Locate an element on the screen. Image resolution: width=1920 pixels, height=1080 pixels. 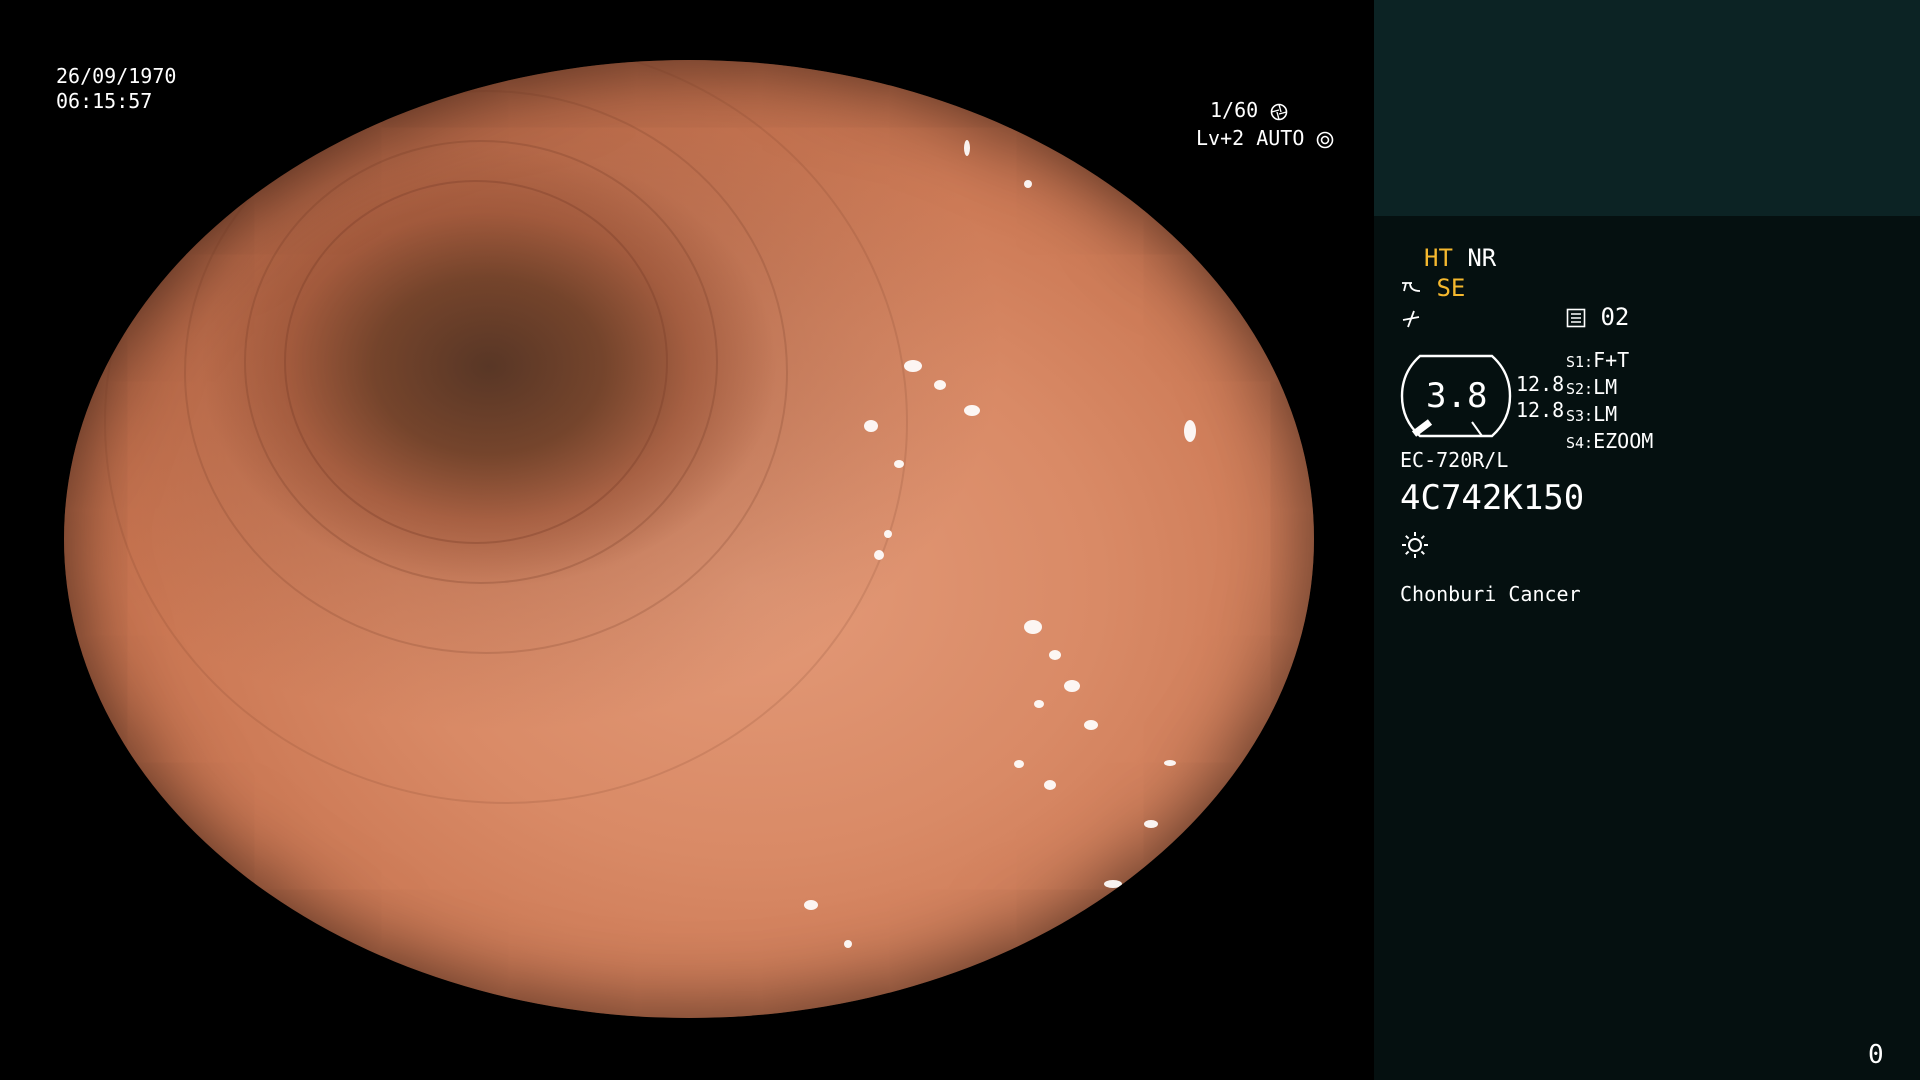
nr-indicator: NR is located at coordinates (1482, 258).